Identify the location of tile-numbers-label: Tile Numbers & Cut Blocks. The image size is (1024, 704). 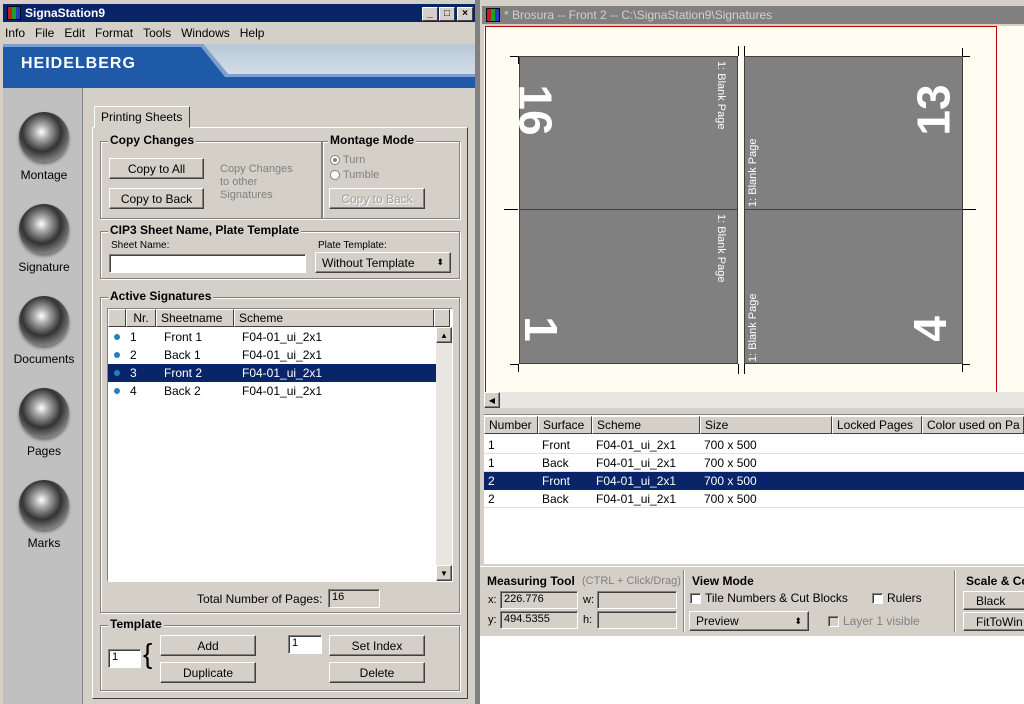
(776, 598).